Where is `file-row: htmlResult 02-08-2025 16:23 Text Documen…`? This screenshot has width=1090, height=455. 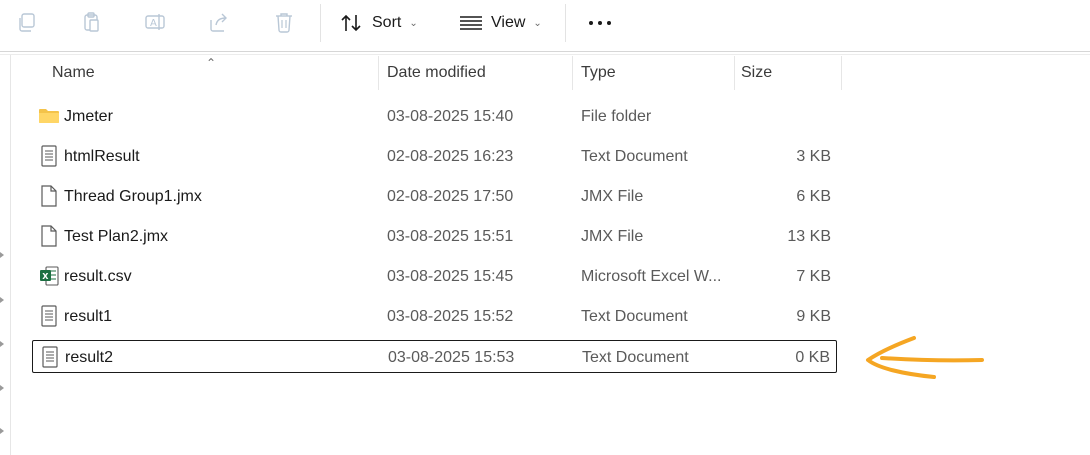
file-row: htmlResult 02-08-2025 16:23 Text Documen… is located at coordinates (434, 156).